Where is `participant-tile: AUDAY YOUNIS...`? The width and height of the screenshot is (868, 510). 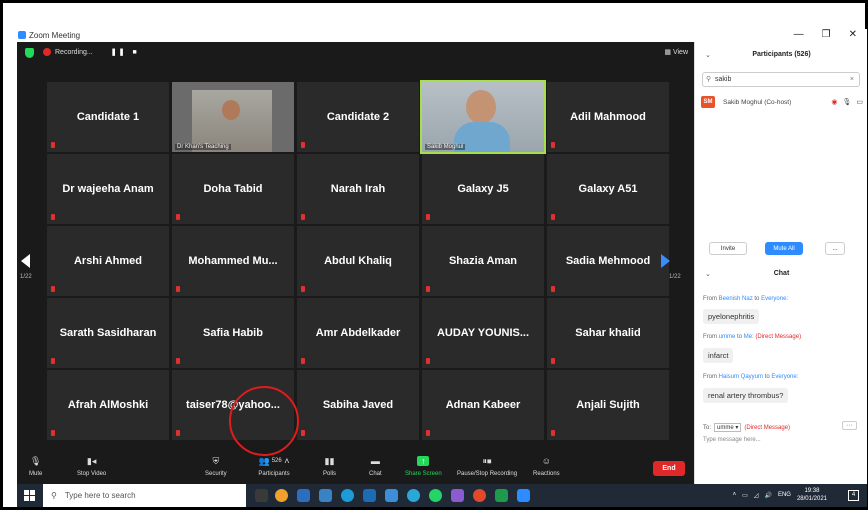
participant-tile: AUDAY YOUNIS... is located at coordinates (483, 333).